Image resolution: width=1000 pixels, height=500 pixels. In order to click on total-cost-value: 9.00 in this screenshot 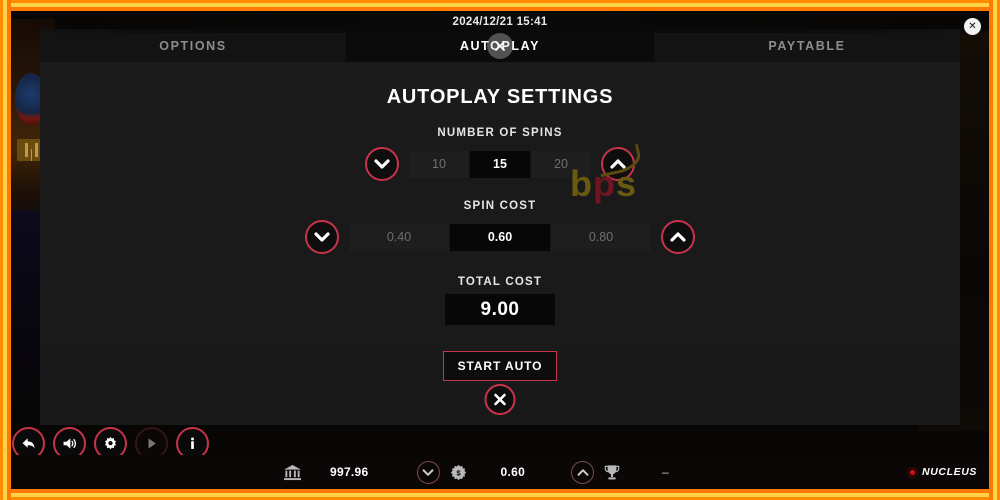, I will do `click(500, 309)`.